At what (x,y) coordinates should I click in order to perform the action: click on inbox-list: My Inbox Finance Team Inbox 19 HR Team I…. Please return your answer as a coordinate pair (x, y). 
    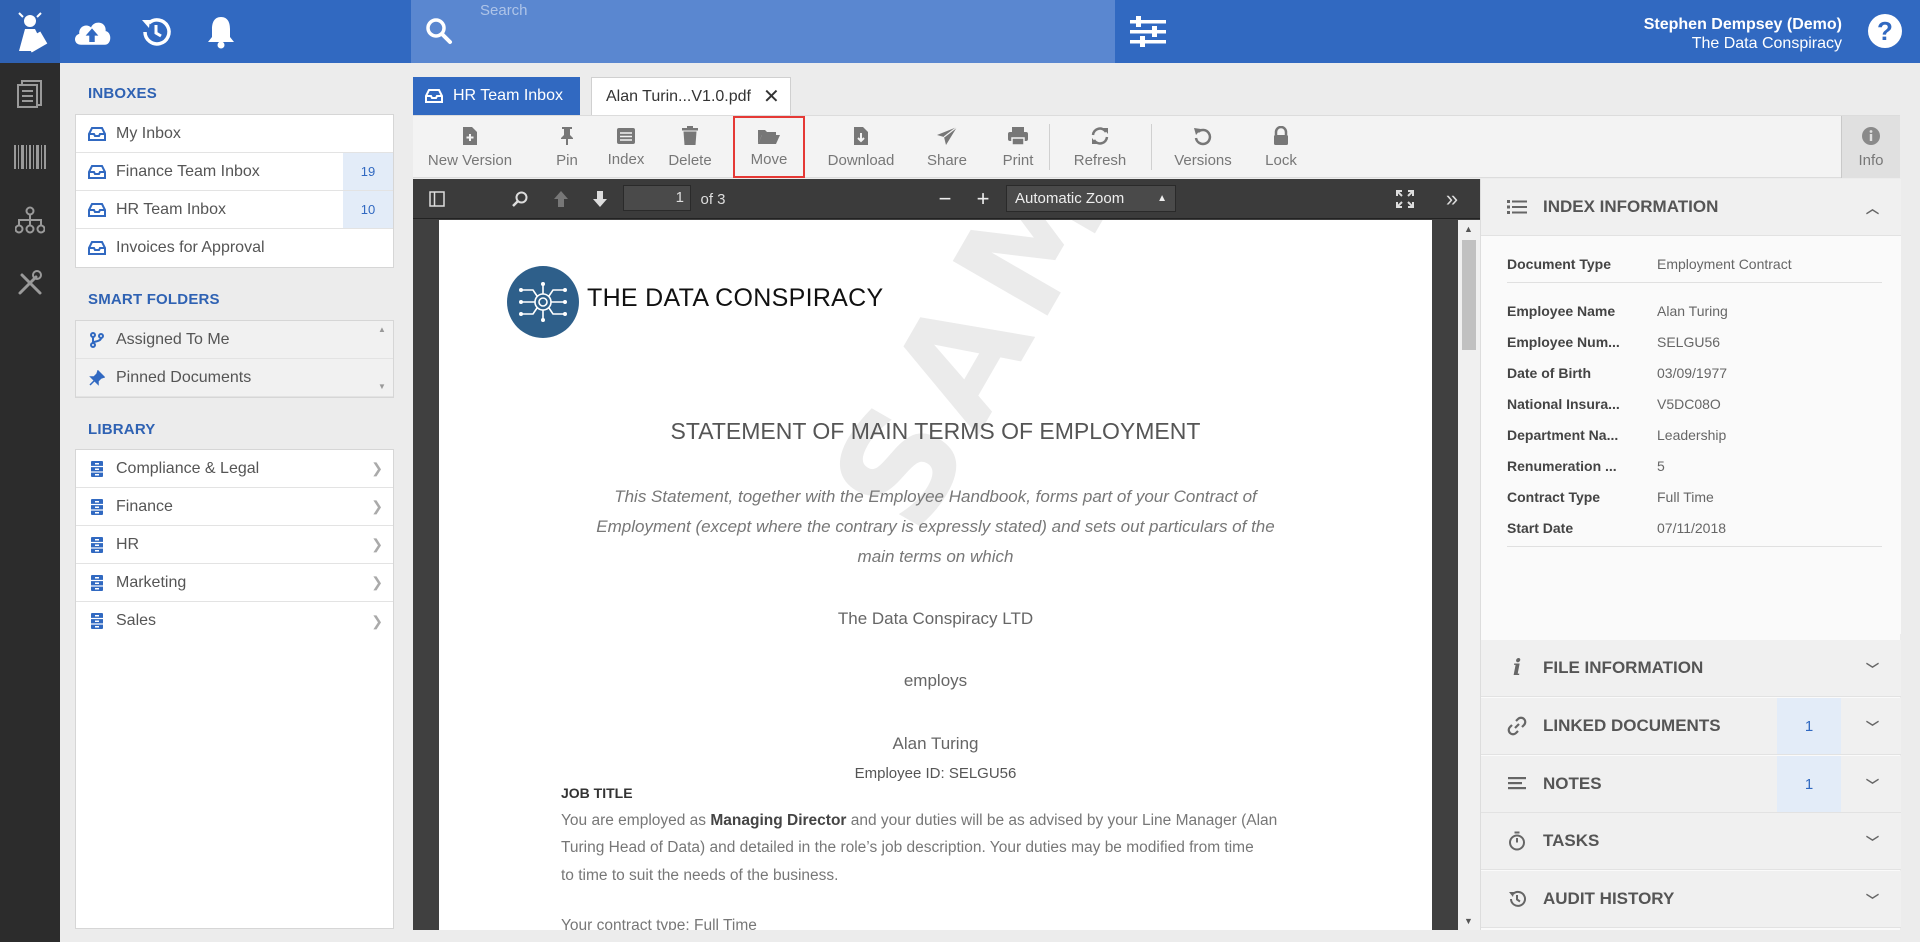
    Looking at the image, I should click on (234, 191).